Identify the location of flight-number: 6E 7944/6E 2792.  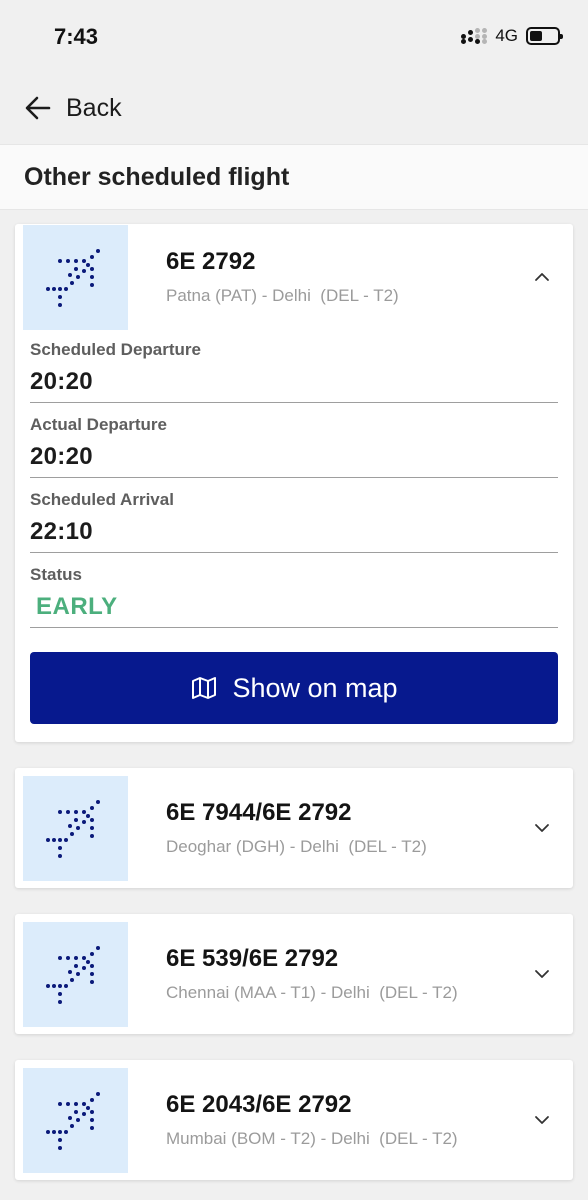
(259, 812).